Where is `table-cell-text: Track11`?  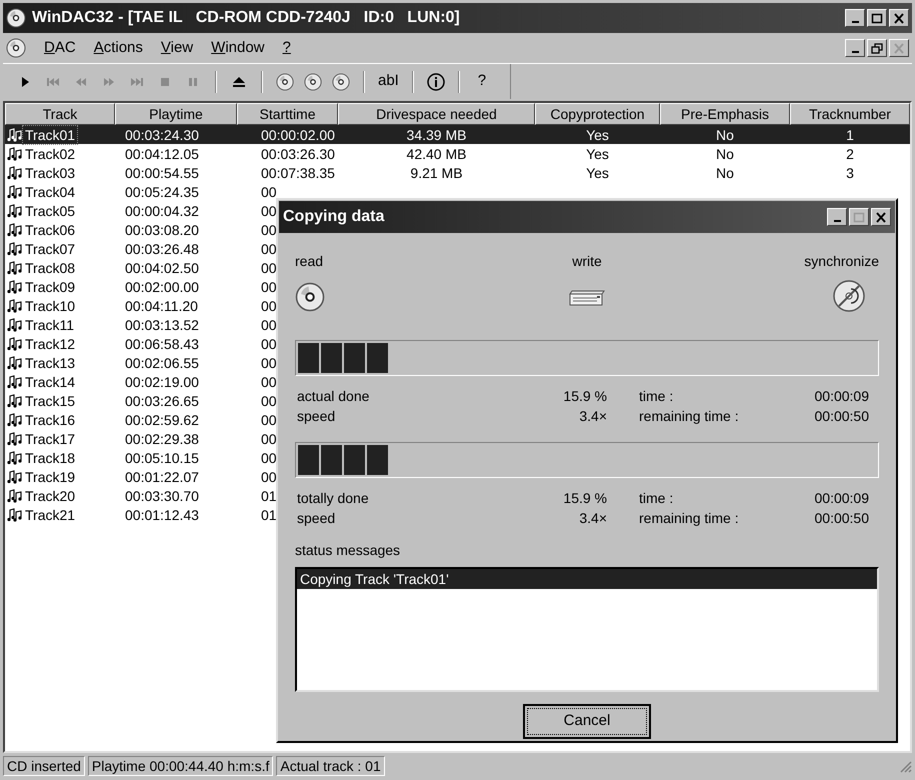
table-cell-text: Track11 is located at coordinates (50, 325).